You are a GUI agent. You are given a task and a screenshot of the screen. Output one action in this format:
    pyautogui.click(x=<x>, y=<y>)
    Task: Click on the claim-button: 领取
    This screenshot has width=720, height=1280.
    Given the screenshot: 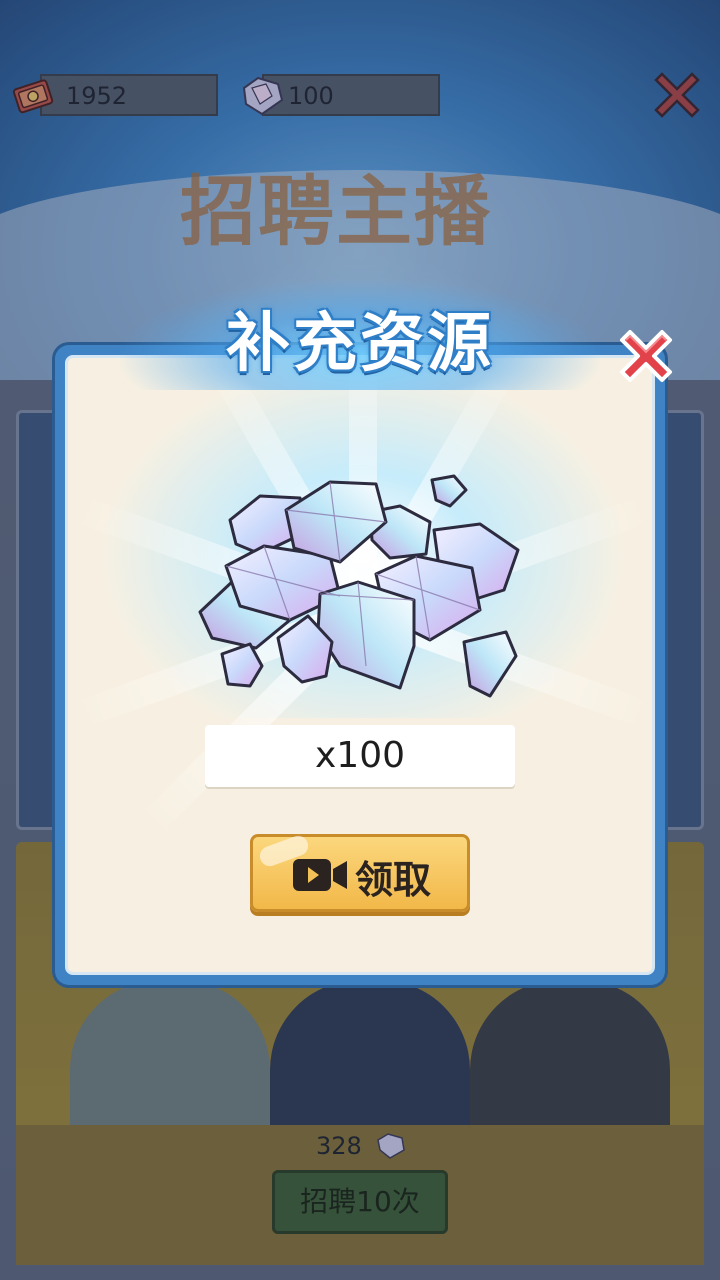 What is the action you would take?
    pyautogui.click(x=360, y=872)
    